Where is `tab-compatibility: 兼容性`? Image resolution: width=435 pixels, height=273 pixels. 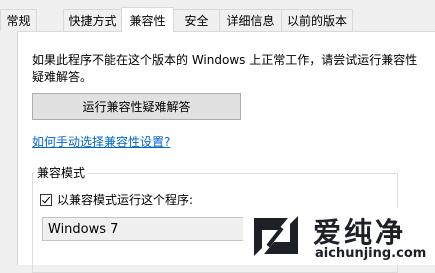
tab-compatibility: 兼容性 is located at coordinates (147, 19).